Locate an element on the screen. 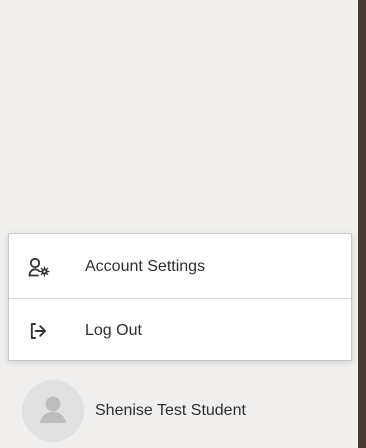 The height and width of the screenshot is (448, 366). log-out-icon is located at coordinates (38, 331).